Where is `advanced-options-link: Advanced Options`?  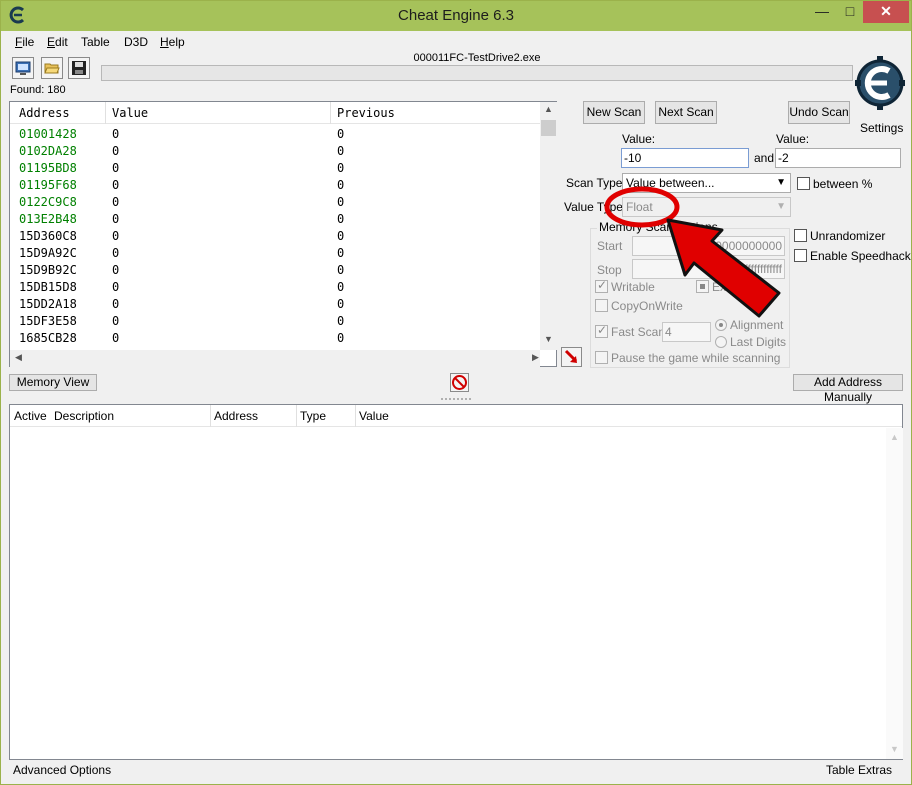 advanced-options-link: Advanced Options is located at coordinates (62, 770).